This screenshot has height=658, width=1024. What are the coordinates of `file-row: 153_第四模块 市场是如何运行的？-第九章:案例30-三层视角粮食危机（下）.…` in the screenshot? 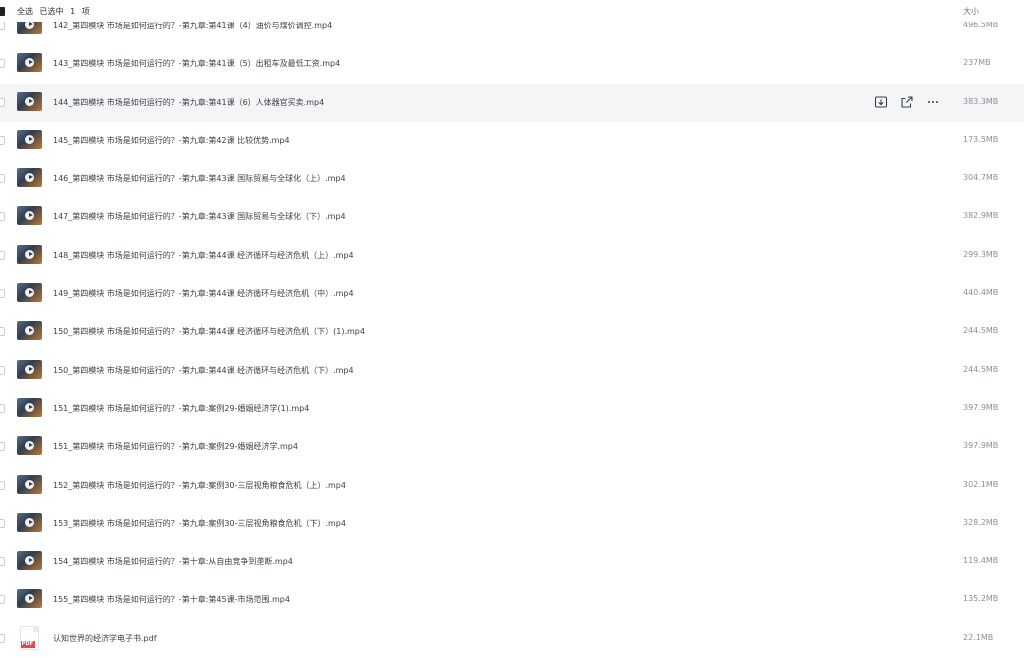 It's located at (512, 524).